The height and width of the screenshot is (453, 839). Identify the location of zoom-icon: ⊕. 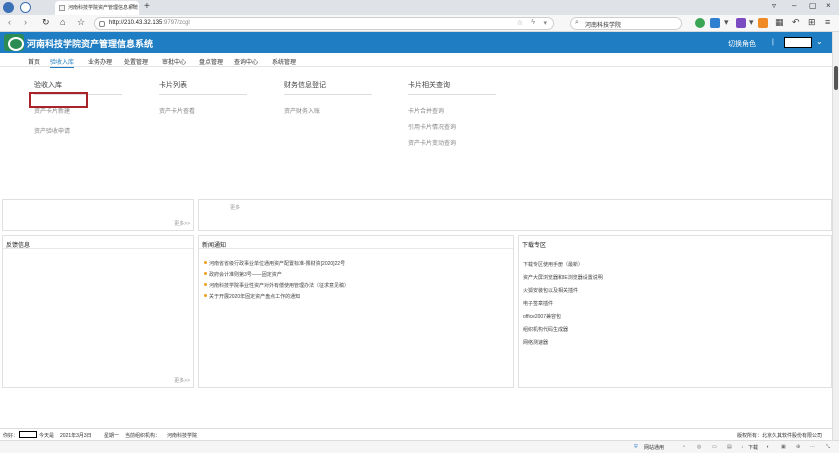
(798, 447).